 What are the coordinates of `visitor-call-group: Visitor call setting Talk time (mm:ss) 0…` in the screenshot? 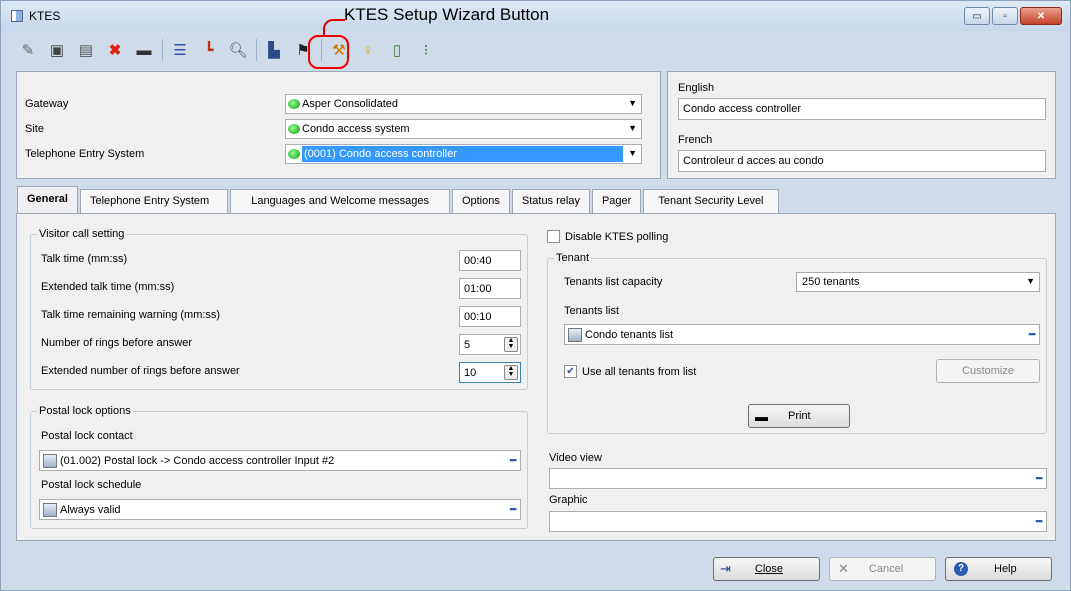 It's located at (279, 309).